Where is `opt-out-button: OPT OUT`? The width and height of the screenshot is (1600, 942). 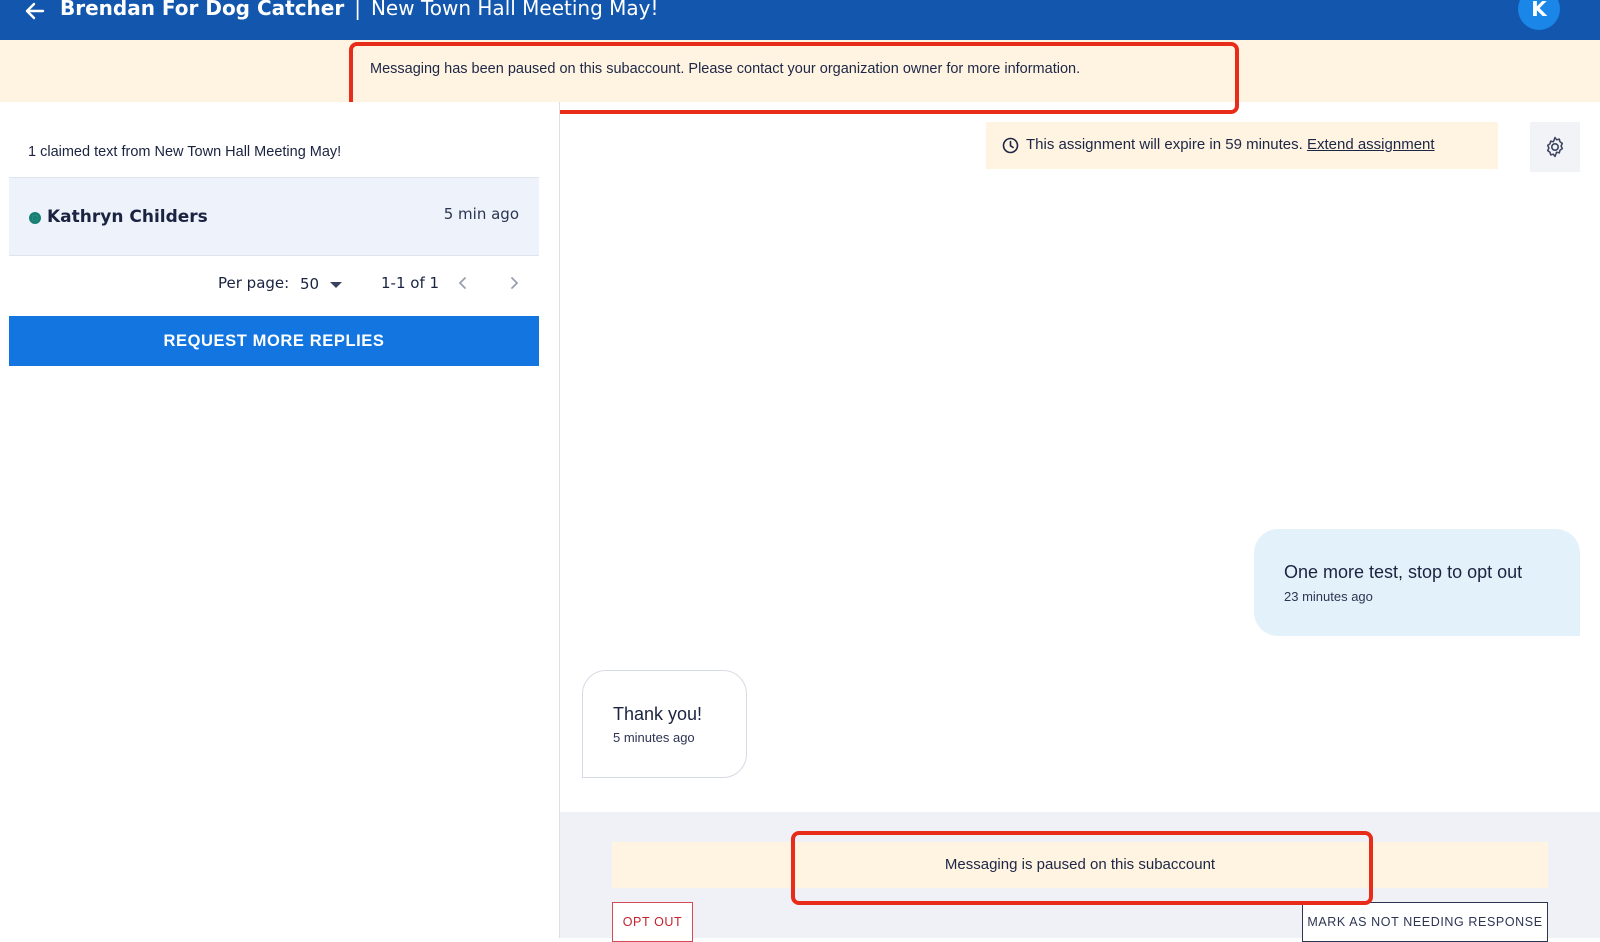
opt-out-button: OPT OUT is located at coordinates (652, 922).